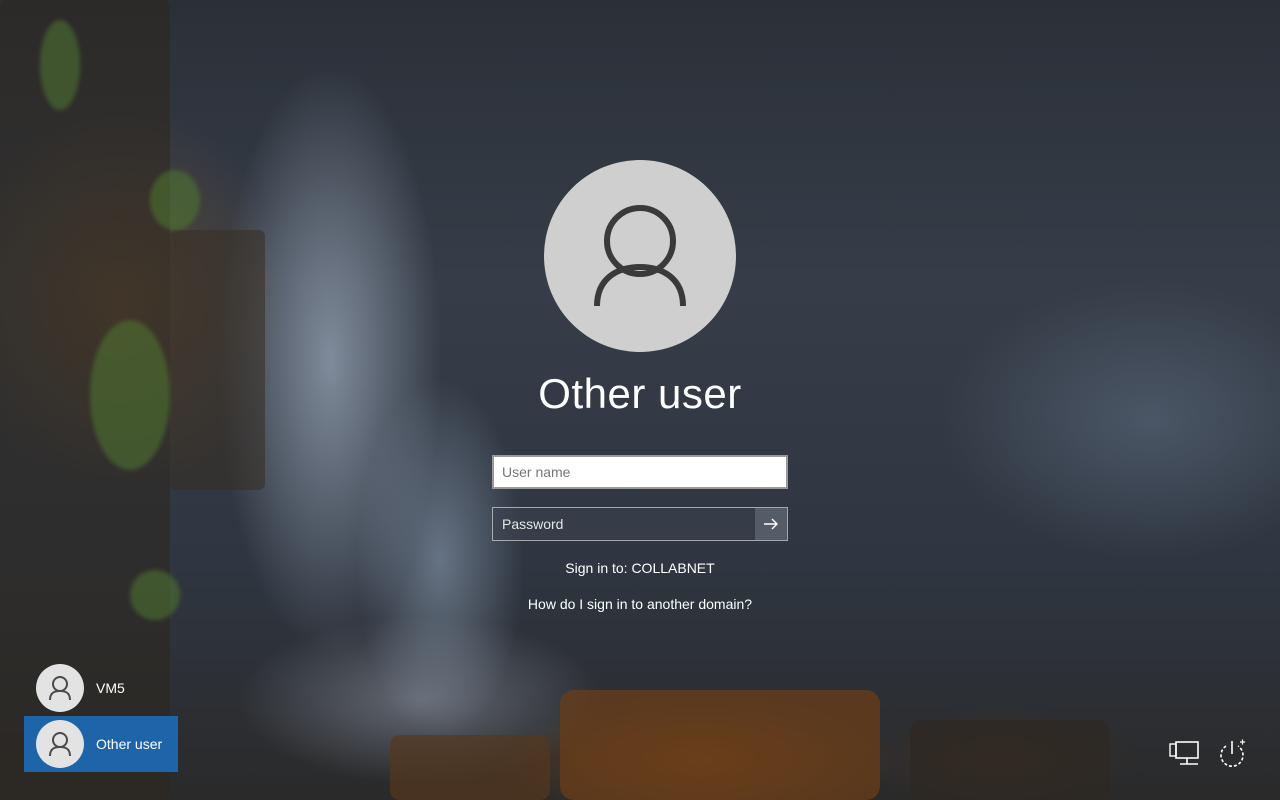 The height and width of the screenshot is (800, 1280). I want to click on power-icon, so click(1232, 753).